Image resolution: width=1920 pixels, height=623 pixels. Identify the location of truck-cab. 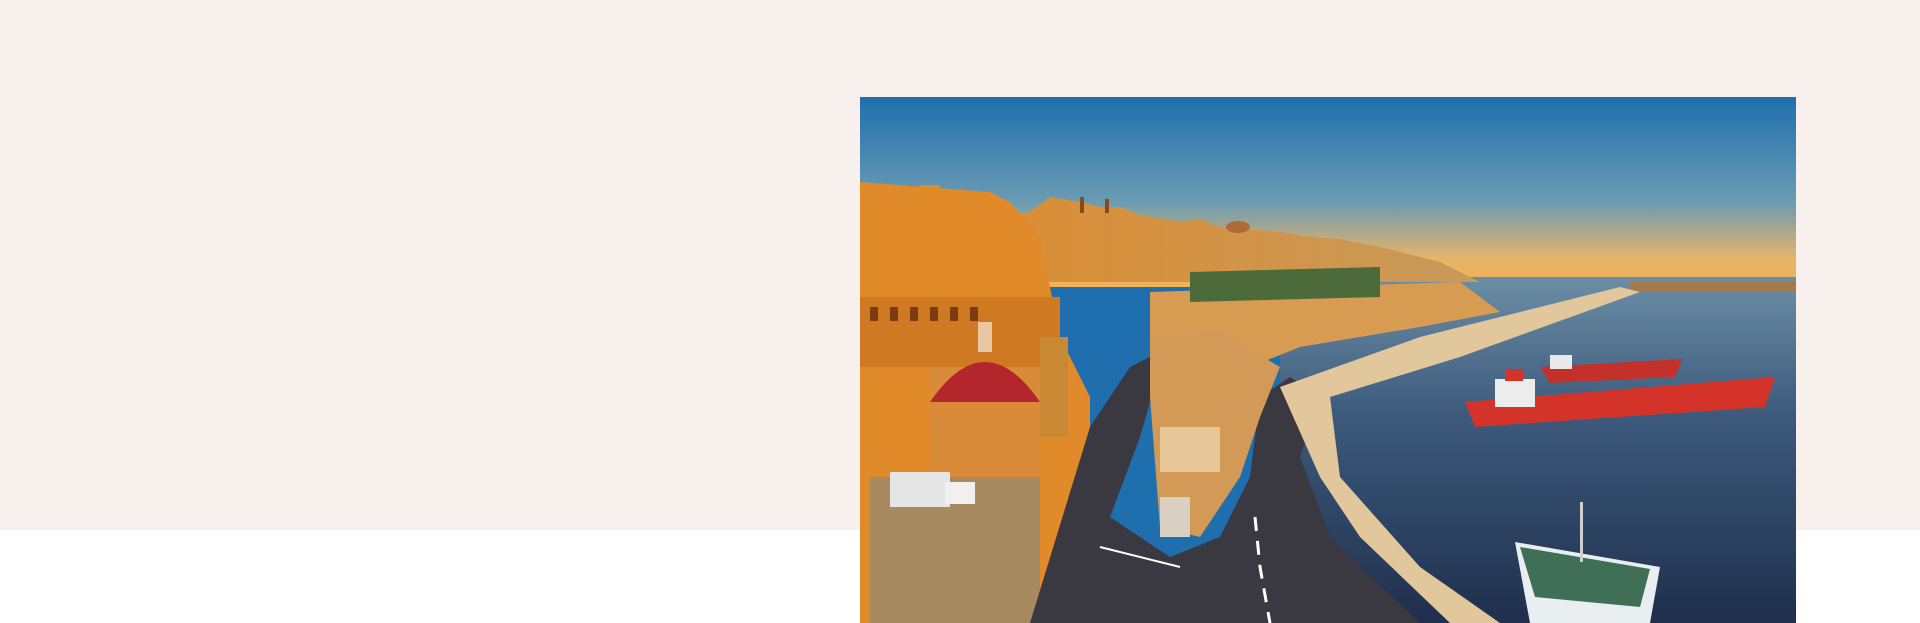
(960, 493).